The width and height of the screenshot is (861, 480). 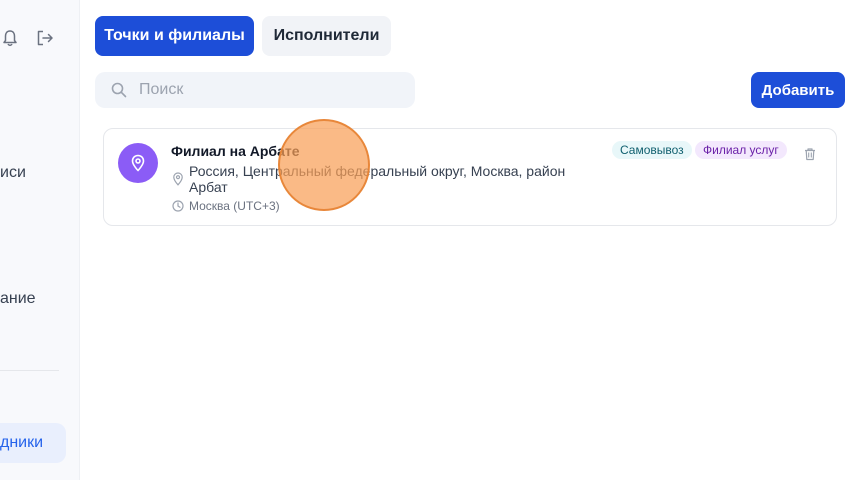 I want to click on badge-pickup: Самовывоз, so click(x=652, y=150).